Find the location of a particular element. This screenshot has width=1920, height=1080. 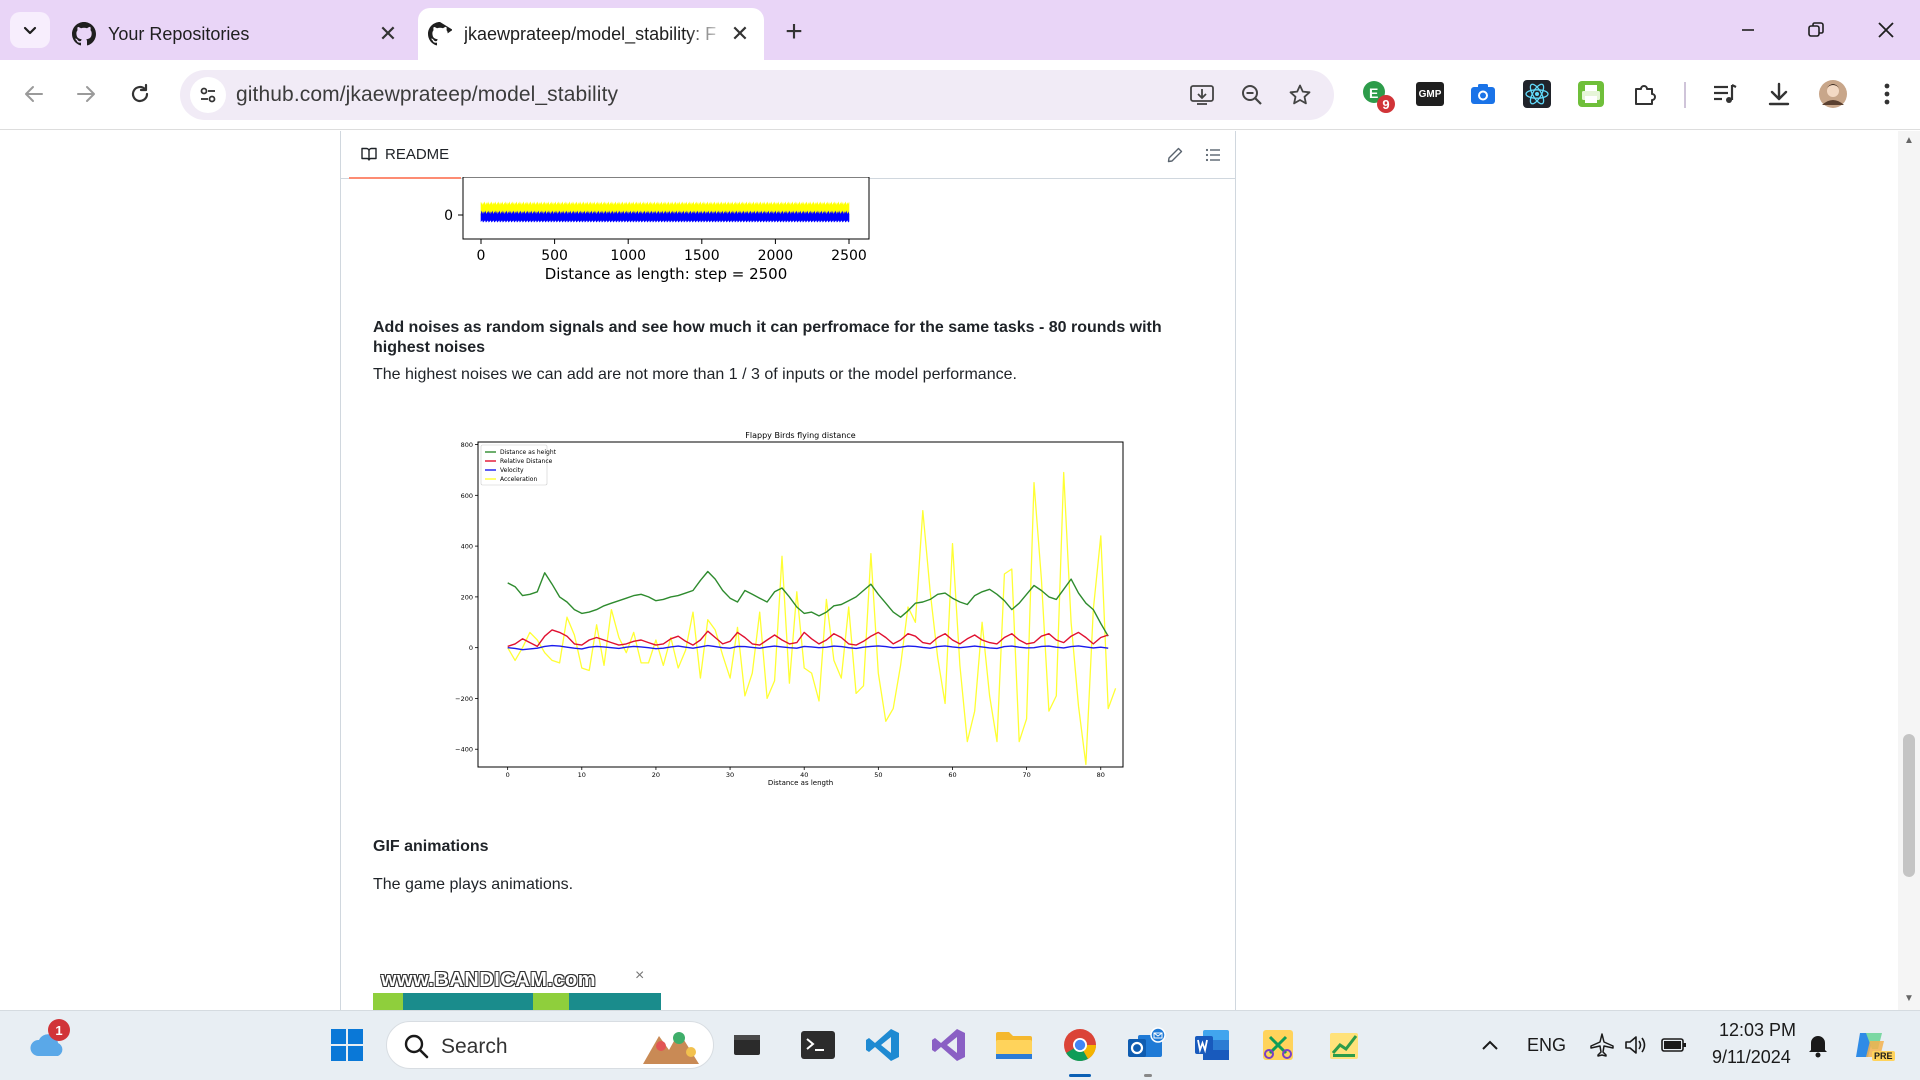

search-highlight-icon is located at coordinates (671, 1048).